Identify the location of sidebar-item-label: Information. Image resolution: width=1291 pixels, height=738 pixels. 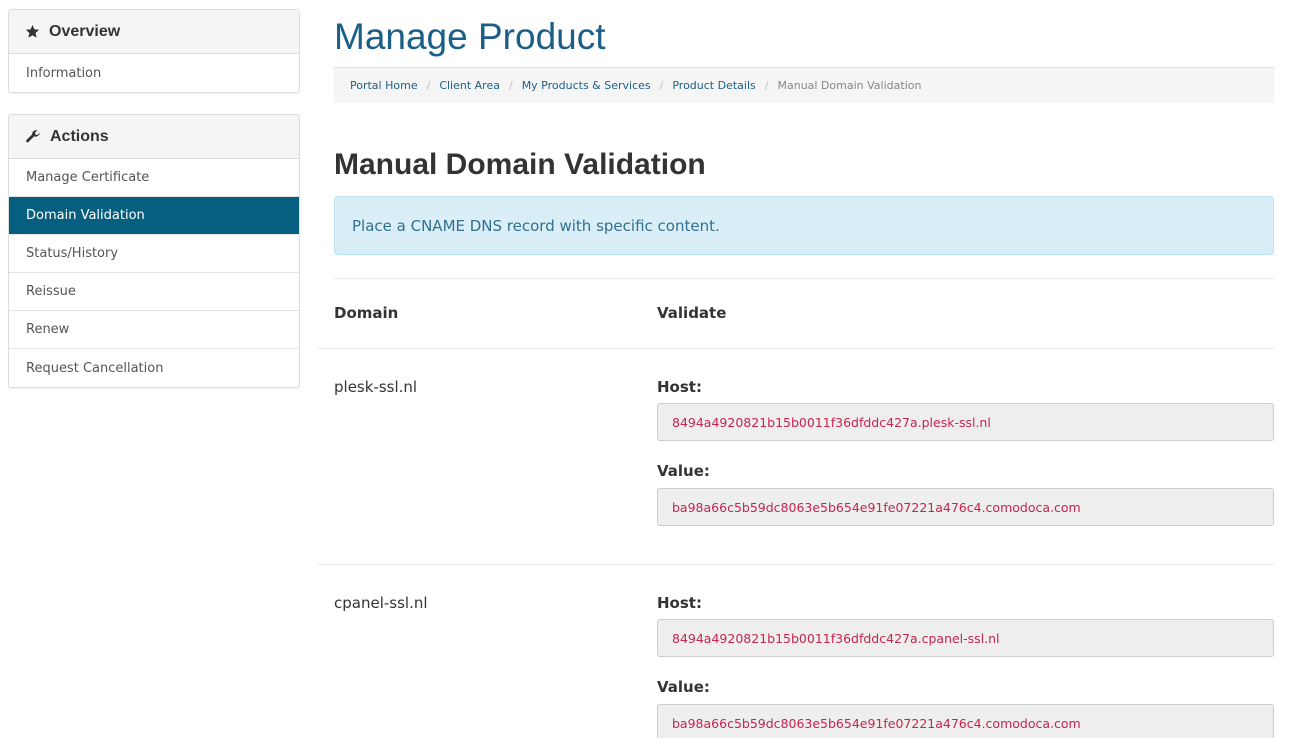
(64, 73).